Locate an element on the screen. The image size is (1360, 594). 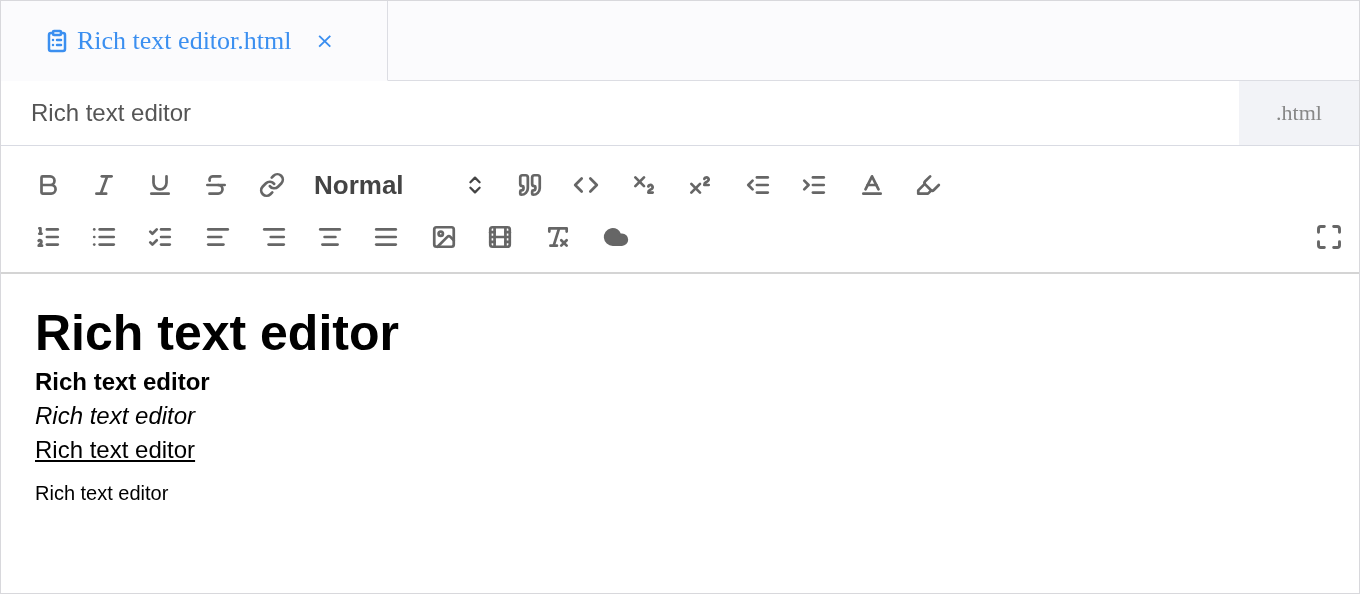
tab-label: Rich text editor.html is located at coordinates (184, 40).